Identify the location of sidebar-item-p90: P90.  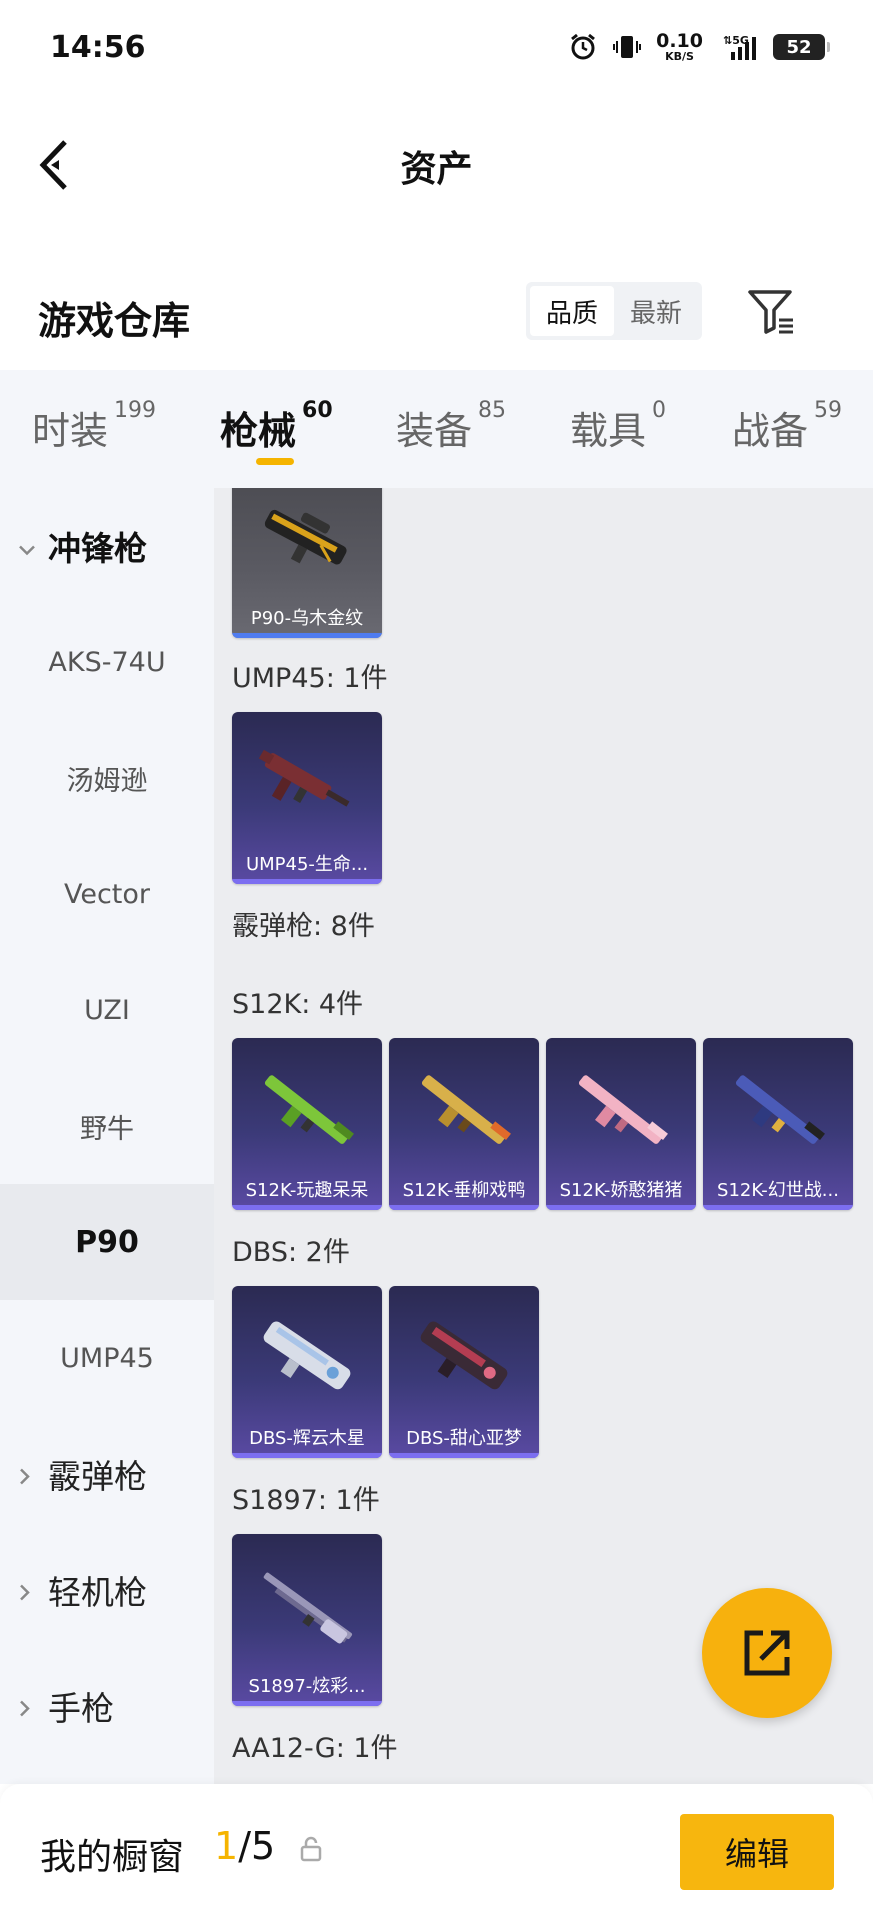
(107, 1242).